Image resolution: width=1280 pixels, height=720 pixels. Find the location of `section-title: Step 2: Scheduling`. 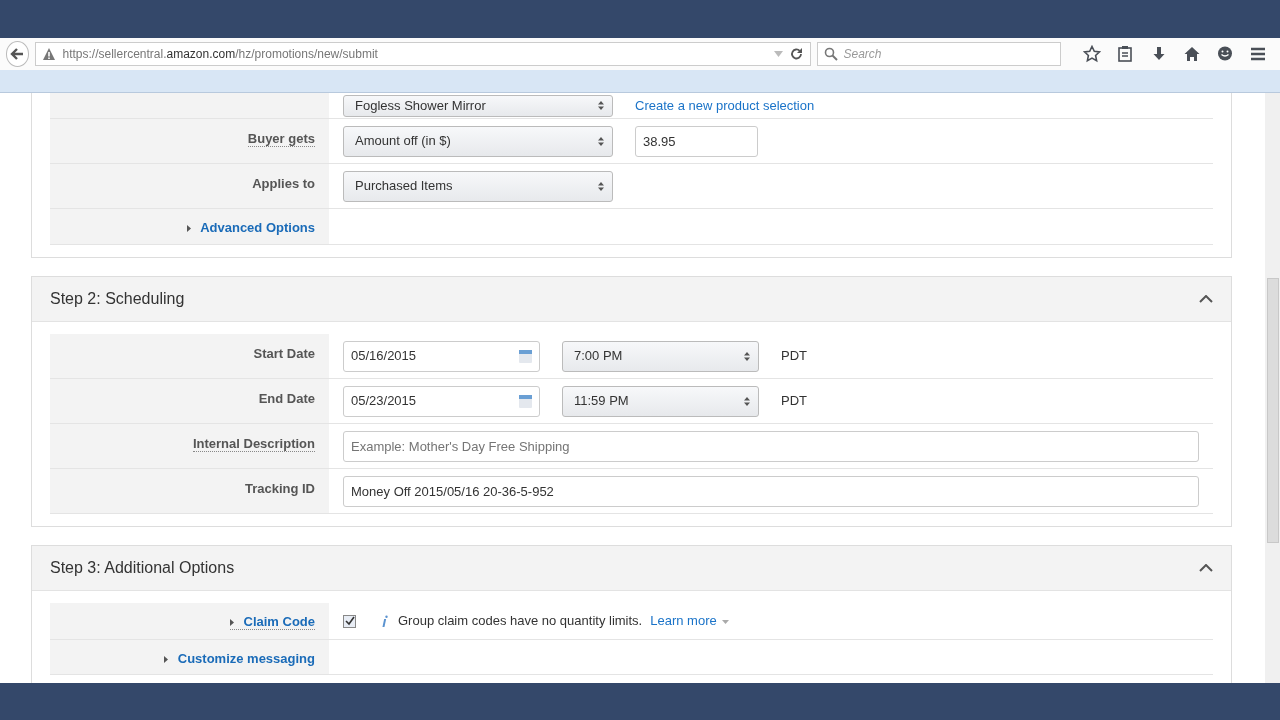

section-title: Step 2: Scheduling is located at coordinates (117, 299).